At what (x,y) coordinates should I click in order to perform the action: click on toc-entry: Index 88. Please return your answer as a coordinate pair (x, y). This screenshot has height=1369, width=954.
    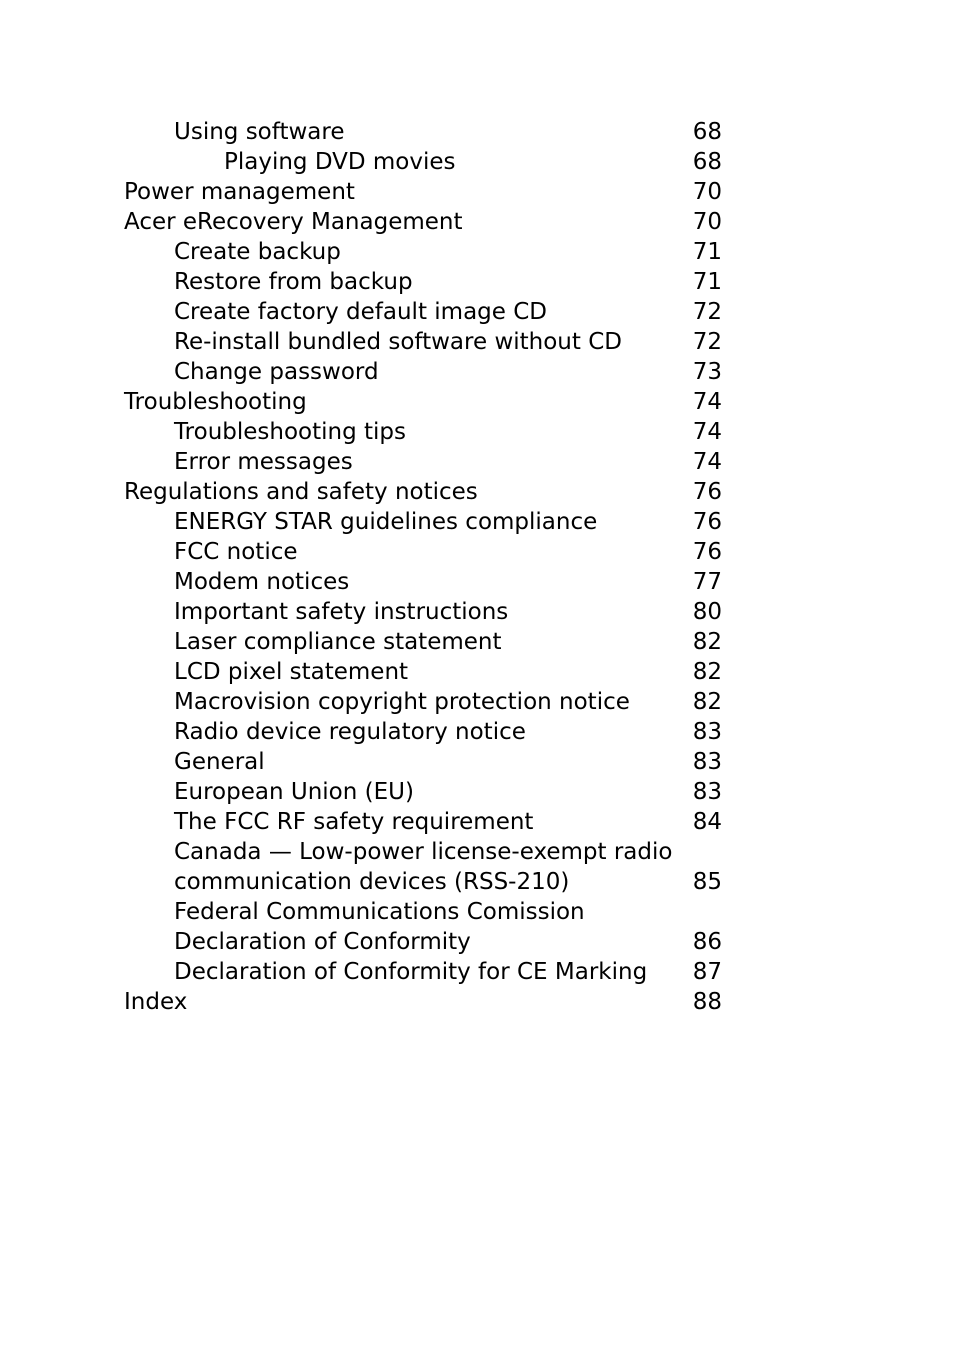
    Looking at the image, I should click on (423, 1002).